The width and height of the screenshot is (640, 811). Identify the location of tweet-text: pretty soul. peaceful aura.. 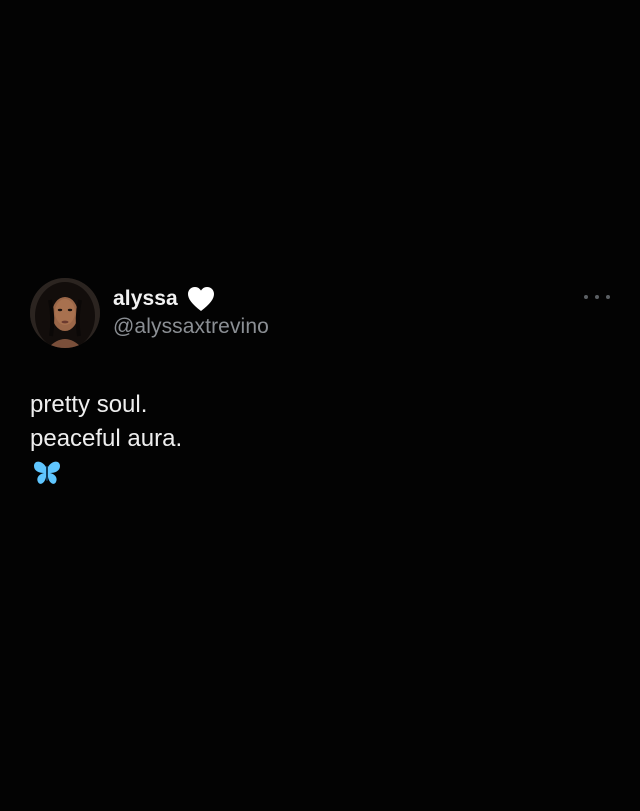
(106, 437).